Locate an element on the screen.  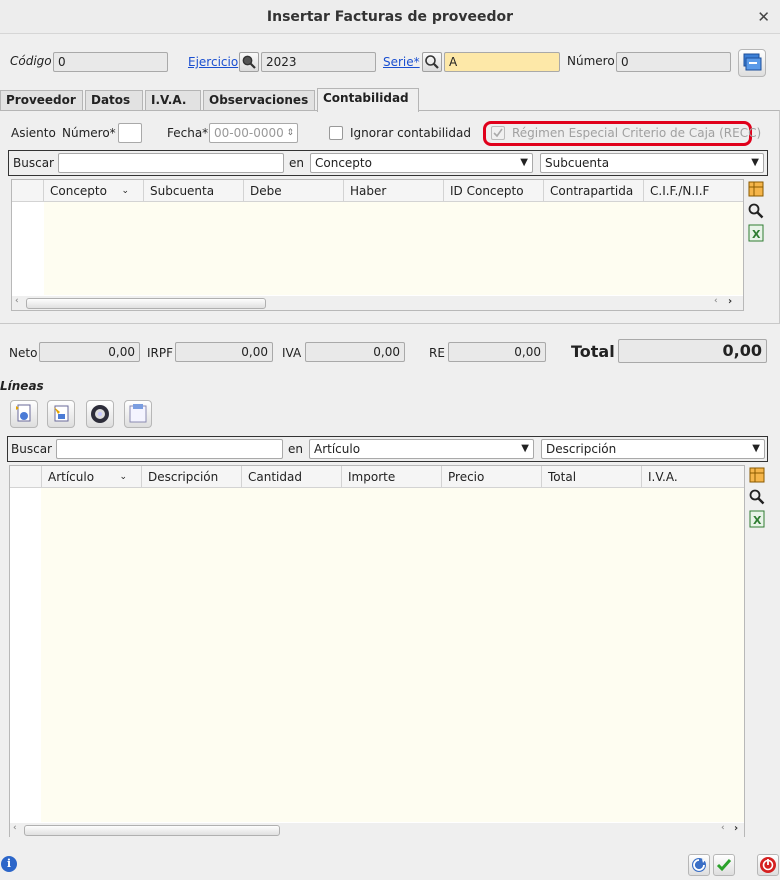
accept-button is located at coordinates (724, 865).